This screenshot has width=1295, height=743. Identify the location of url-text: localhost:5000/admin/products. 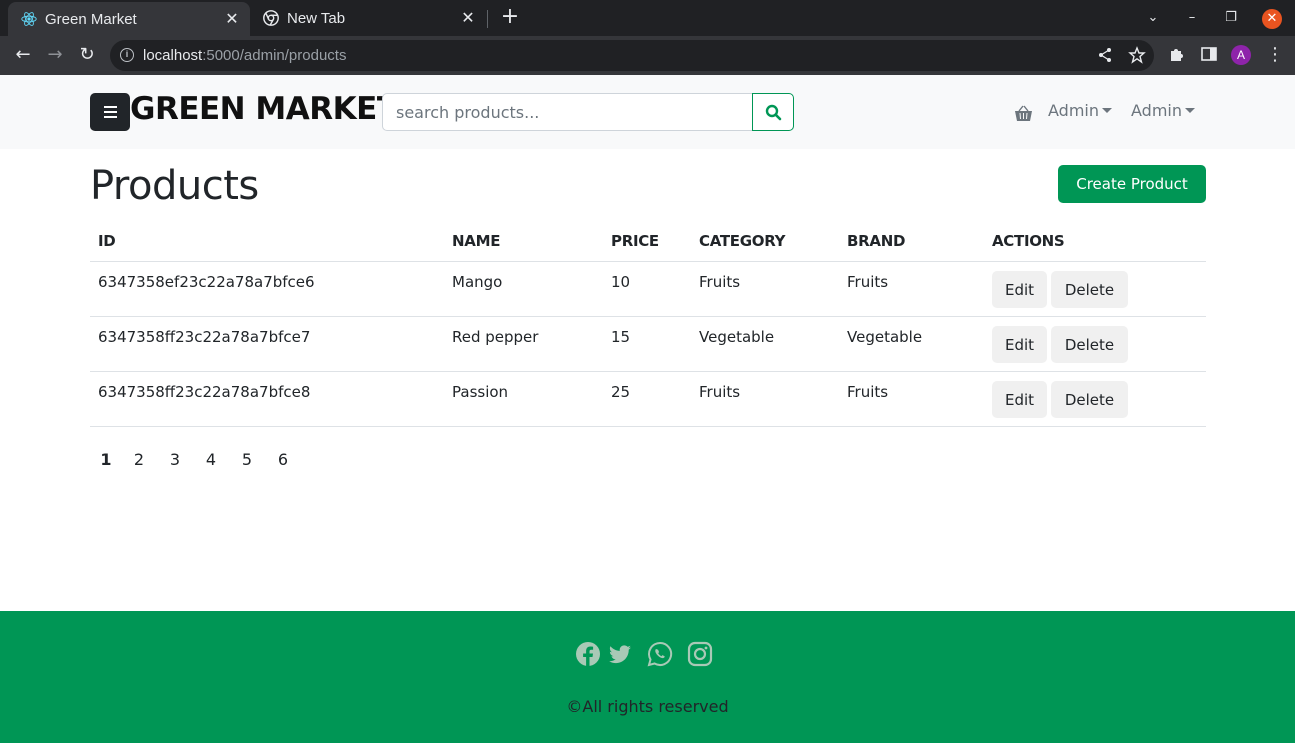
(244, 55).